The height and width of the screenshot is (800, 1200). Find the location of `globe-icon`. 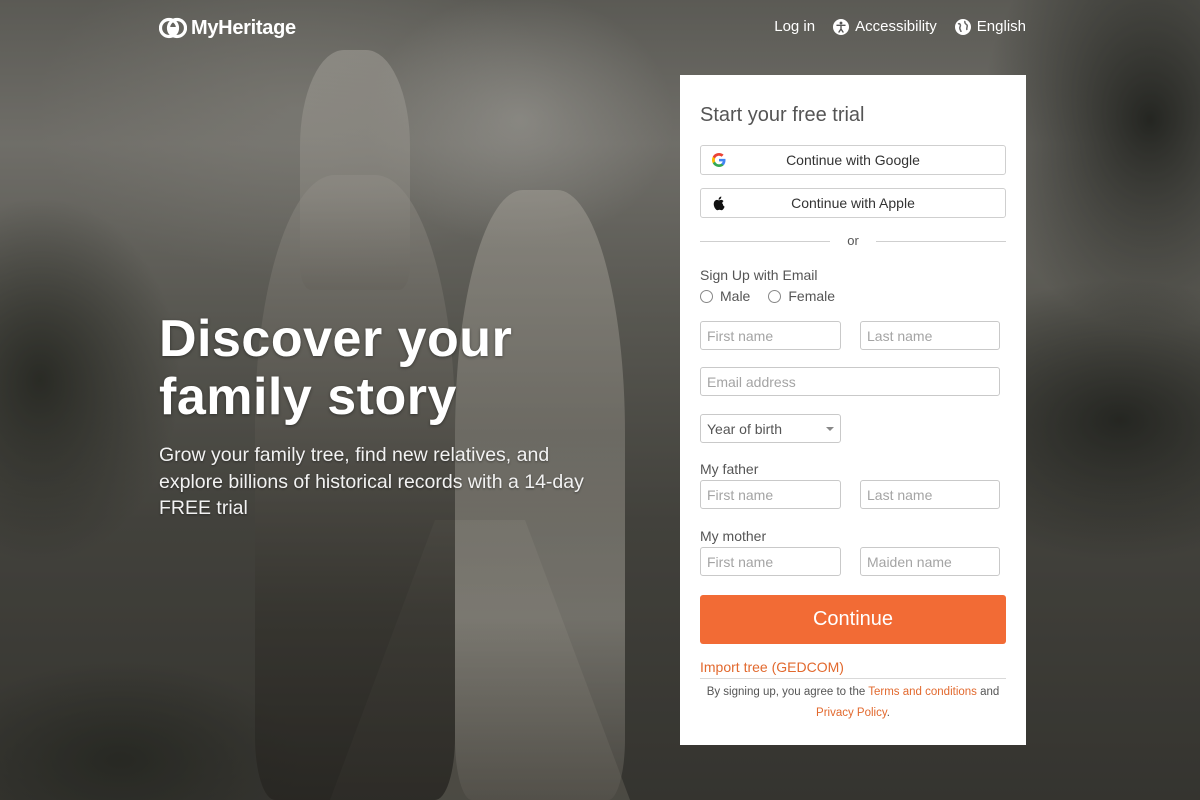

globe-icon is located at coordinates (962, 26).